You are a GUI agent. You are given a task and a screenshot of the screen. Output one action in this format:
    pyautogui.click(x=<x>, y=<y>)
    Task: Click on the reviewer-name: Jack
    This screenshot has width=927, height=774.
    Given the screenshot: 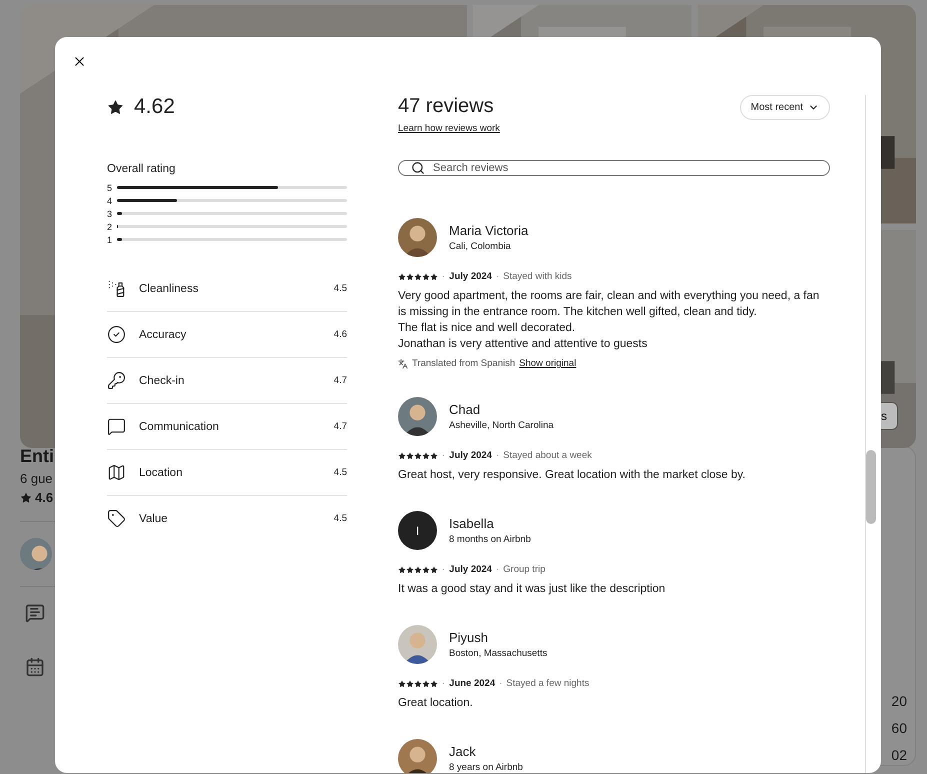 What is the action you would take?
    pyautogui.click(x=463, y=751)
    